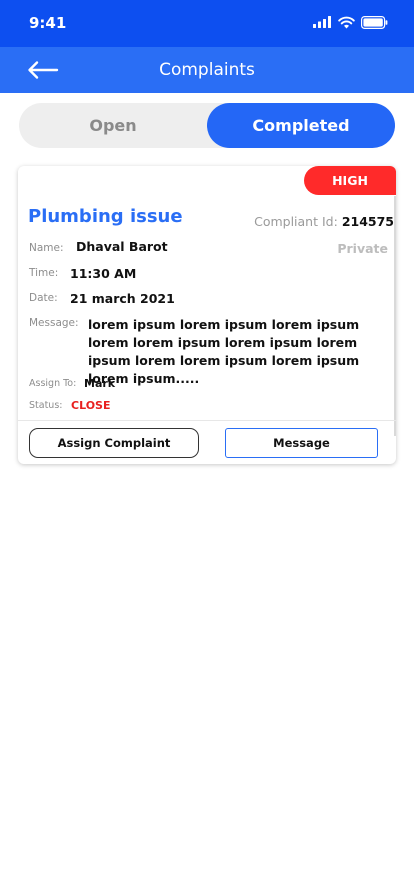 This screenshot has height=896, width=414. What do you see at coordinates (91, 405) in the screenshot?
I see `status-value: CLOSE` at bounding box center [91, 405].